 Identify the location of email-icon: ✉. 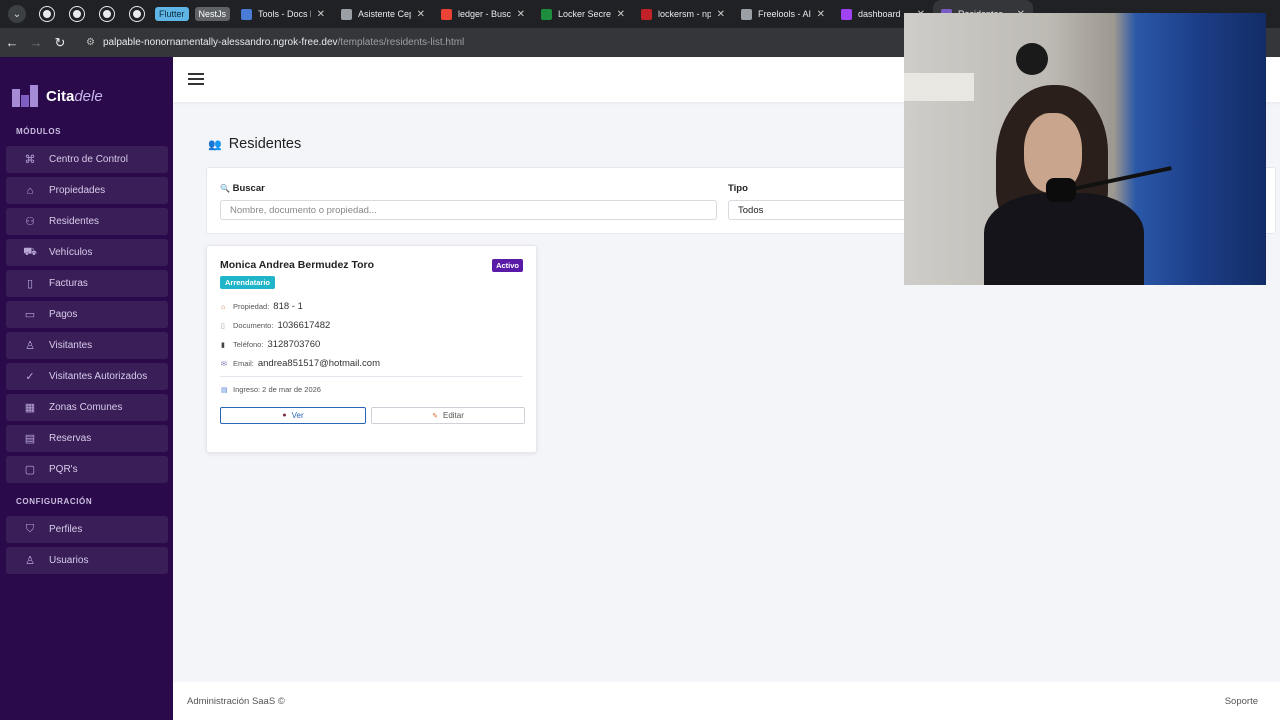
(224, 364).